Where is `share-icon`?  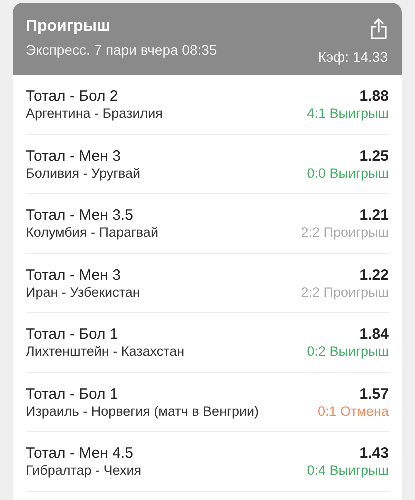
share-icon is located at coordinates (379, 29).